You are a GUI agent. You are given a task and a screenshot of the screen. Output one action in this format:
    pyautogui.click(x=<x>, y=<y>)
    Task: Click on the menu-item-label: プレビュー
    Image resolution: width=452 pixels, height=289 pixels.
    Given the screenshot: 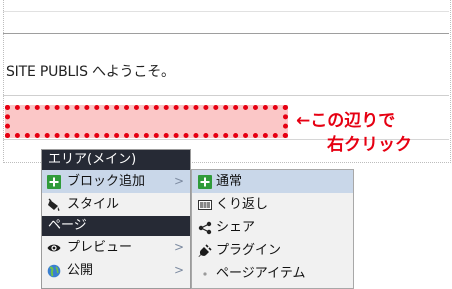 What is the action you would take?
    pyautogui.click(x=100, y=247)
    